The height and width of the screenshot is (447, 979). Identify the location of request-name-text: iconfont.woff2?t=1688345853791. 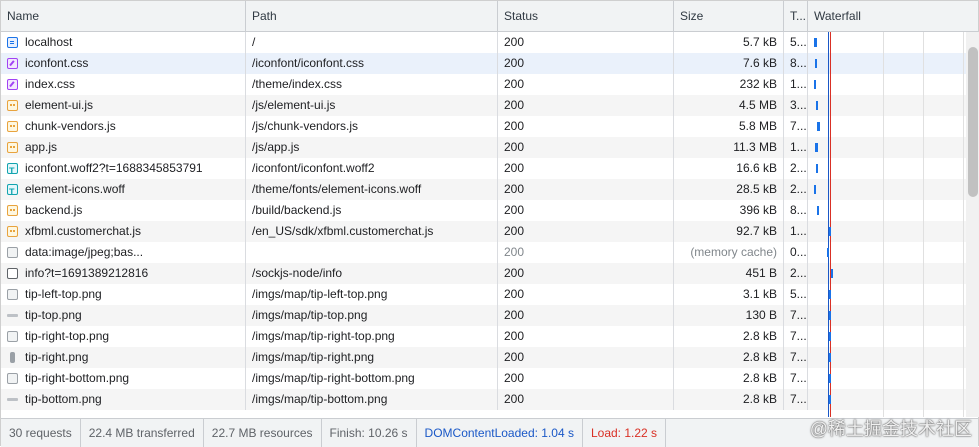
(114, 168).